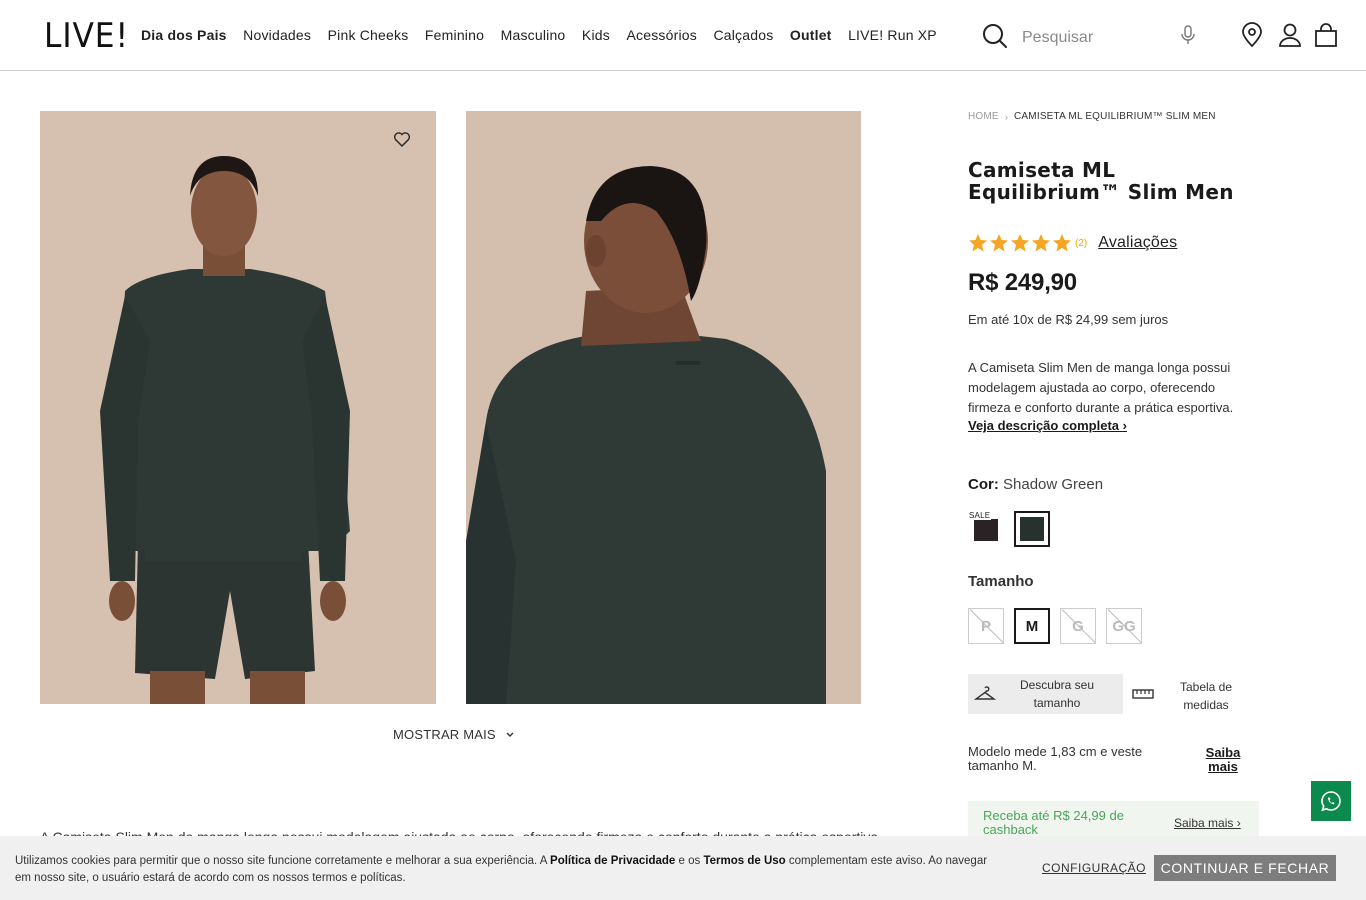 This screenshot has width=1366, height=900. I want to click on nav-item-novidades: Novidades, so click(277, 35).